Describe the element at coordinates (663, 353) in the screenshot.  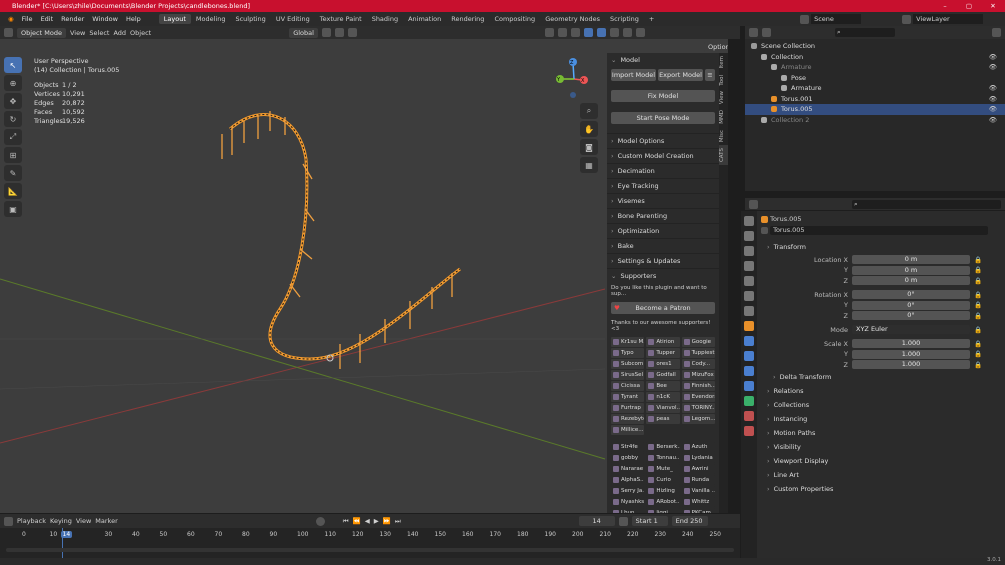
I see `supporter-item: Tupper` at that location.